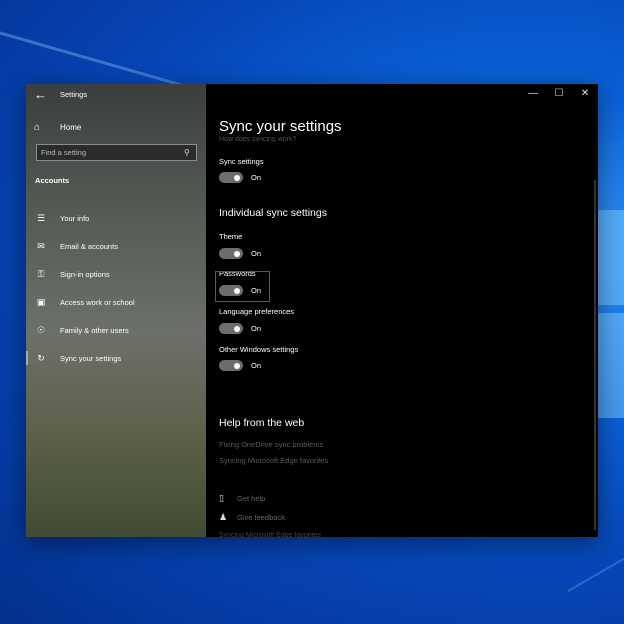  What do you see at coordinates (231, 236) in the screenshot?
I see `theme-label: Theme` at bounding box center [231, 236].